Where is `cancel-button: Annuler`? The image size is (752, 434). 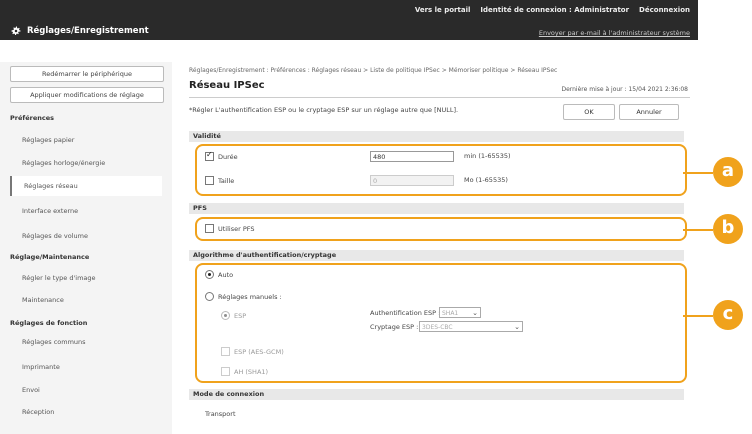
cancel-button: Annuler is located at coordinates (649, 112).